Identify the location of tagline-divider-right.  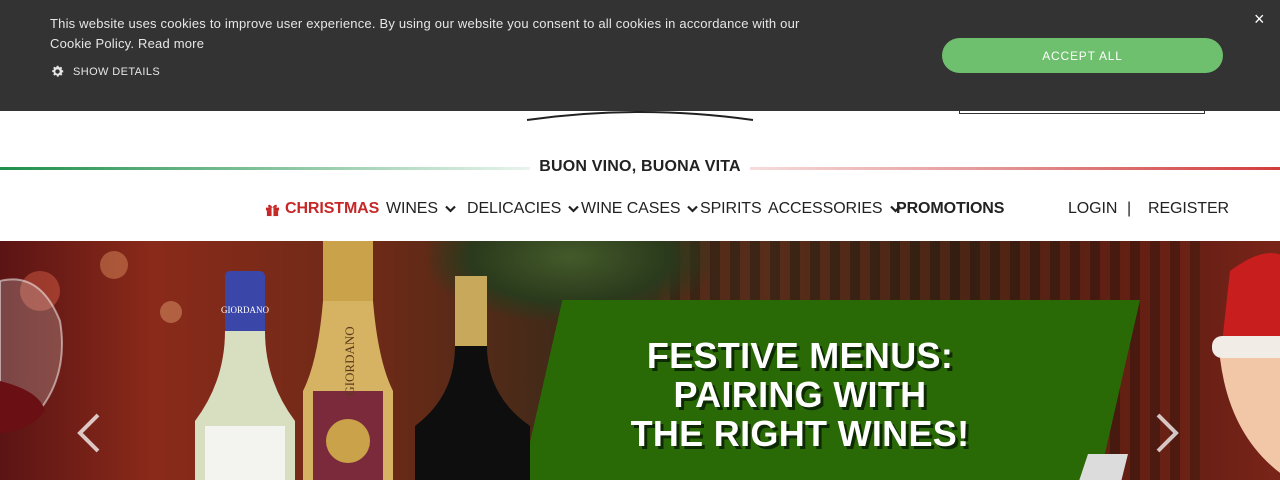
(1015, 168).